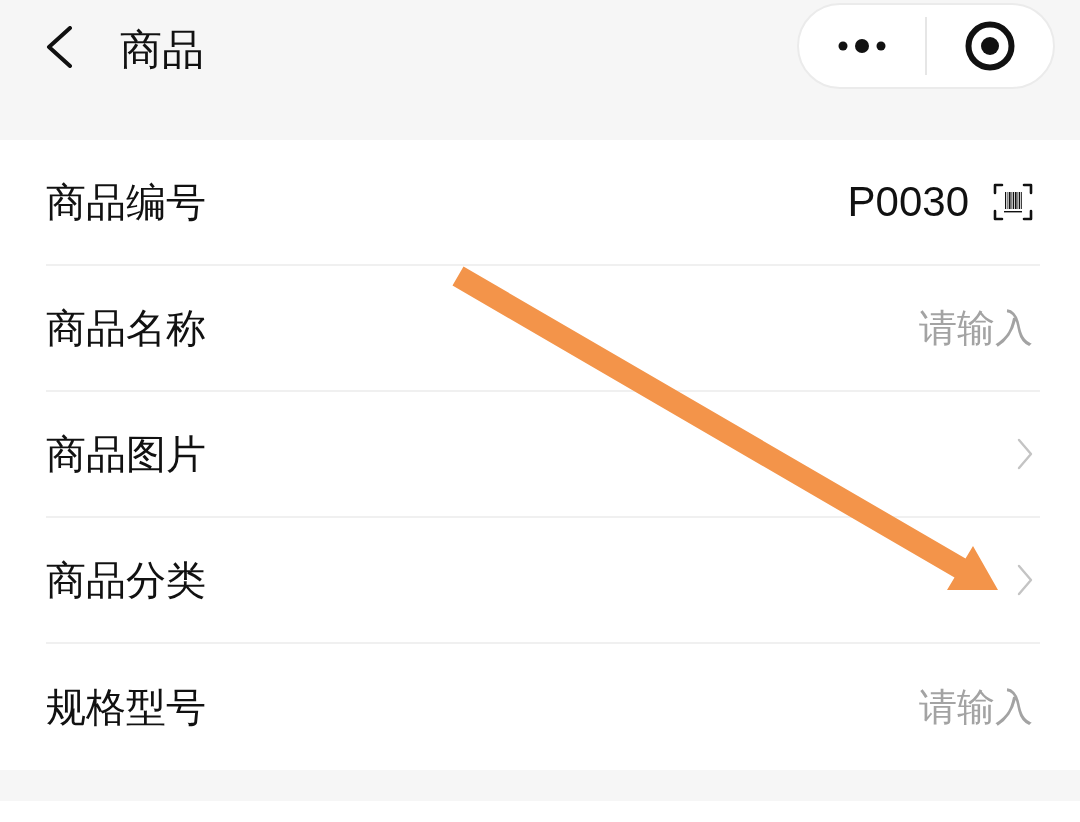  Describe the element at coordinates (908, 202) in the screenshot. I see `product-code: P0030` at that location.